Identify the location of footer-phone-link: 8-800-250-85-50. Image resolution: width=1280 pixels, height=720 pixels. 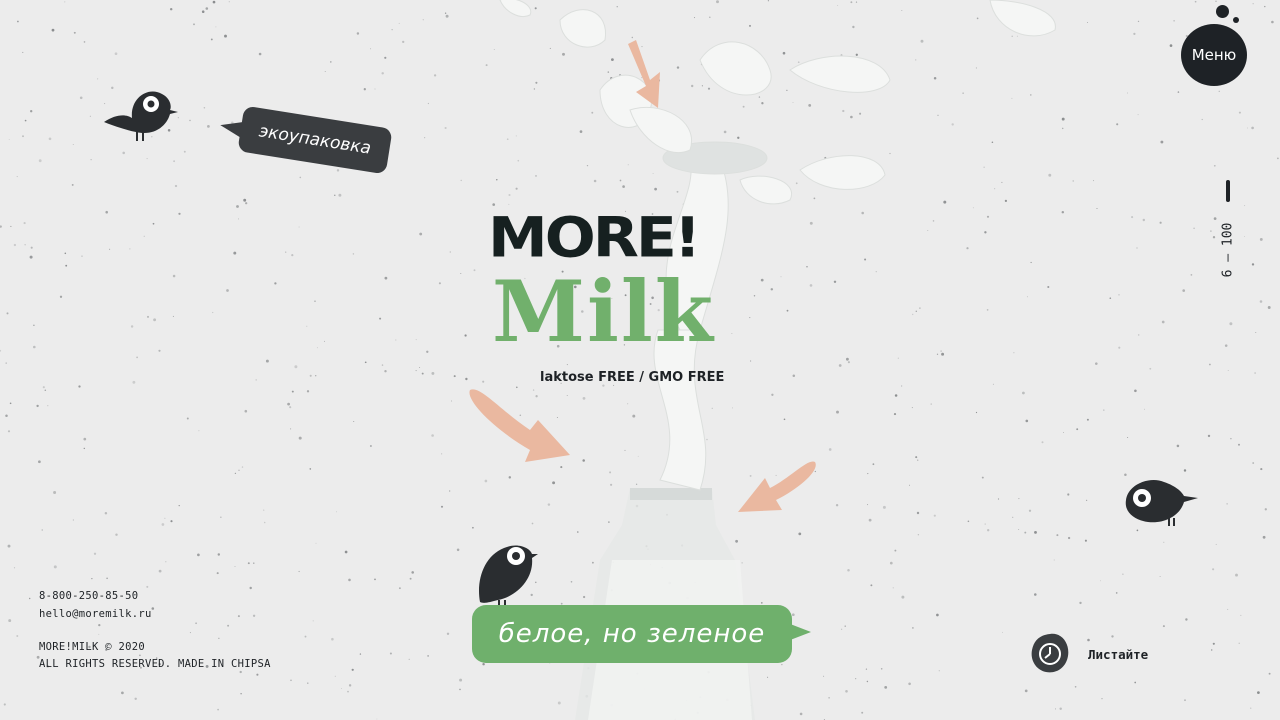
(88, 596).